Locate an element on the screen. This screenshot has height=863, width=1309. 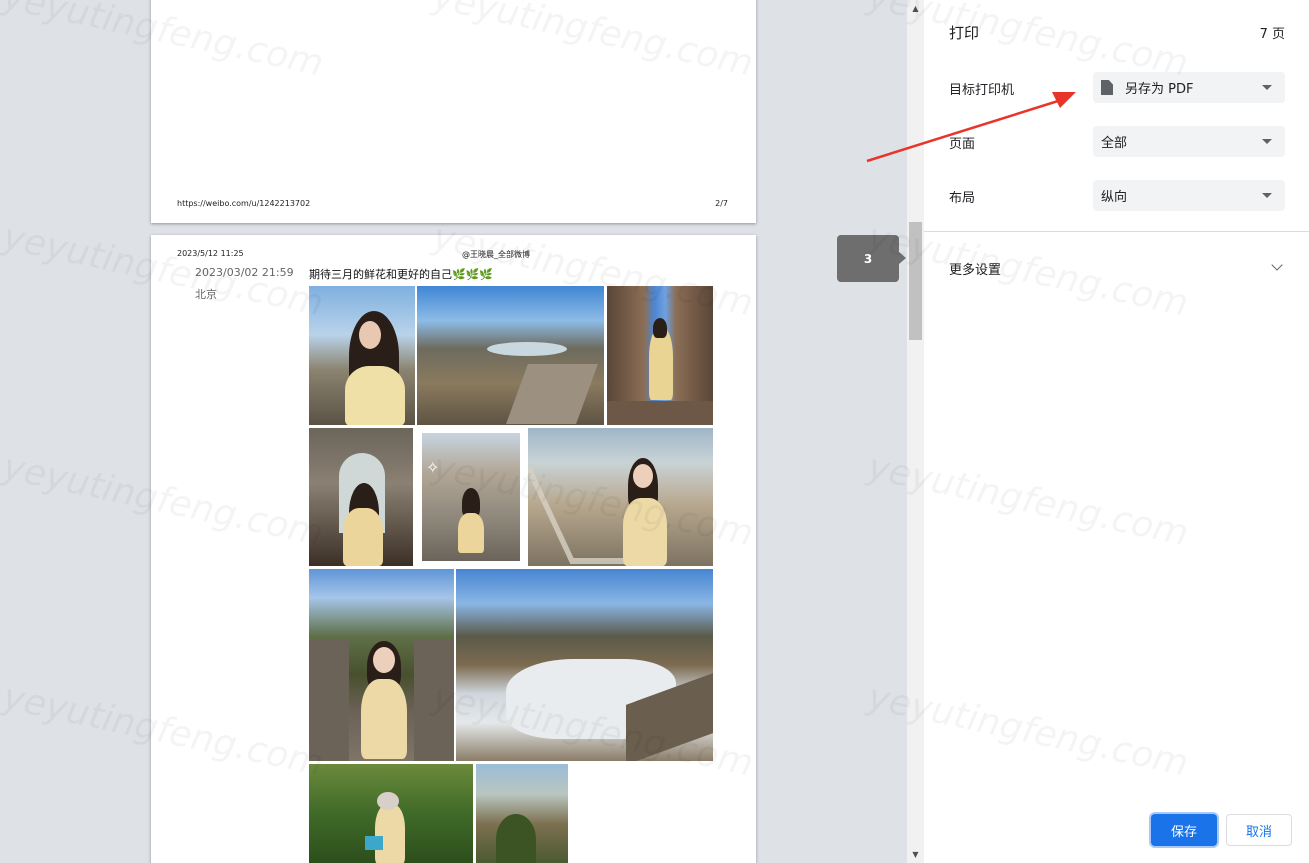
preview-scrollbar: ▲ ▼ is located at coordinates (915, 431).